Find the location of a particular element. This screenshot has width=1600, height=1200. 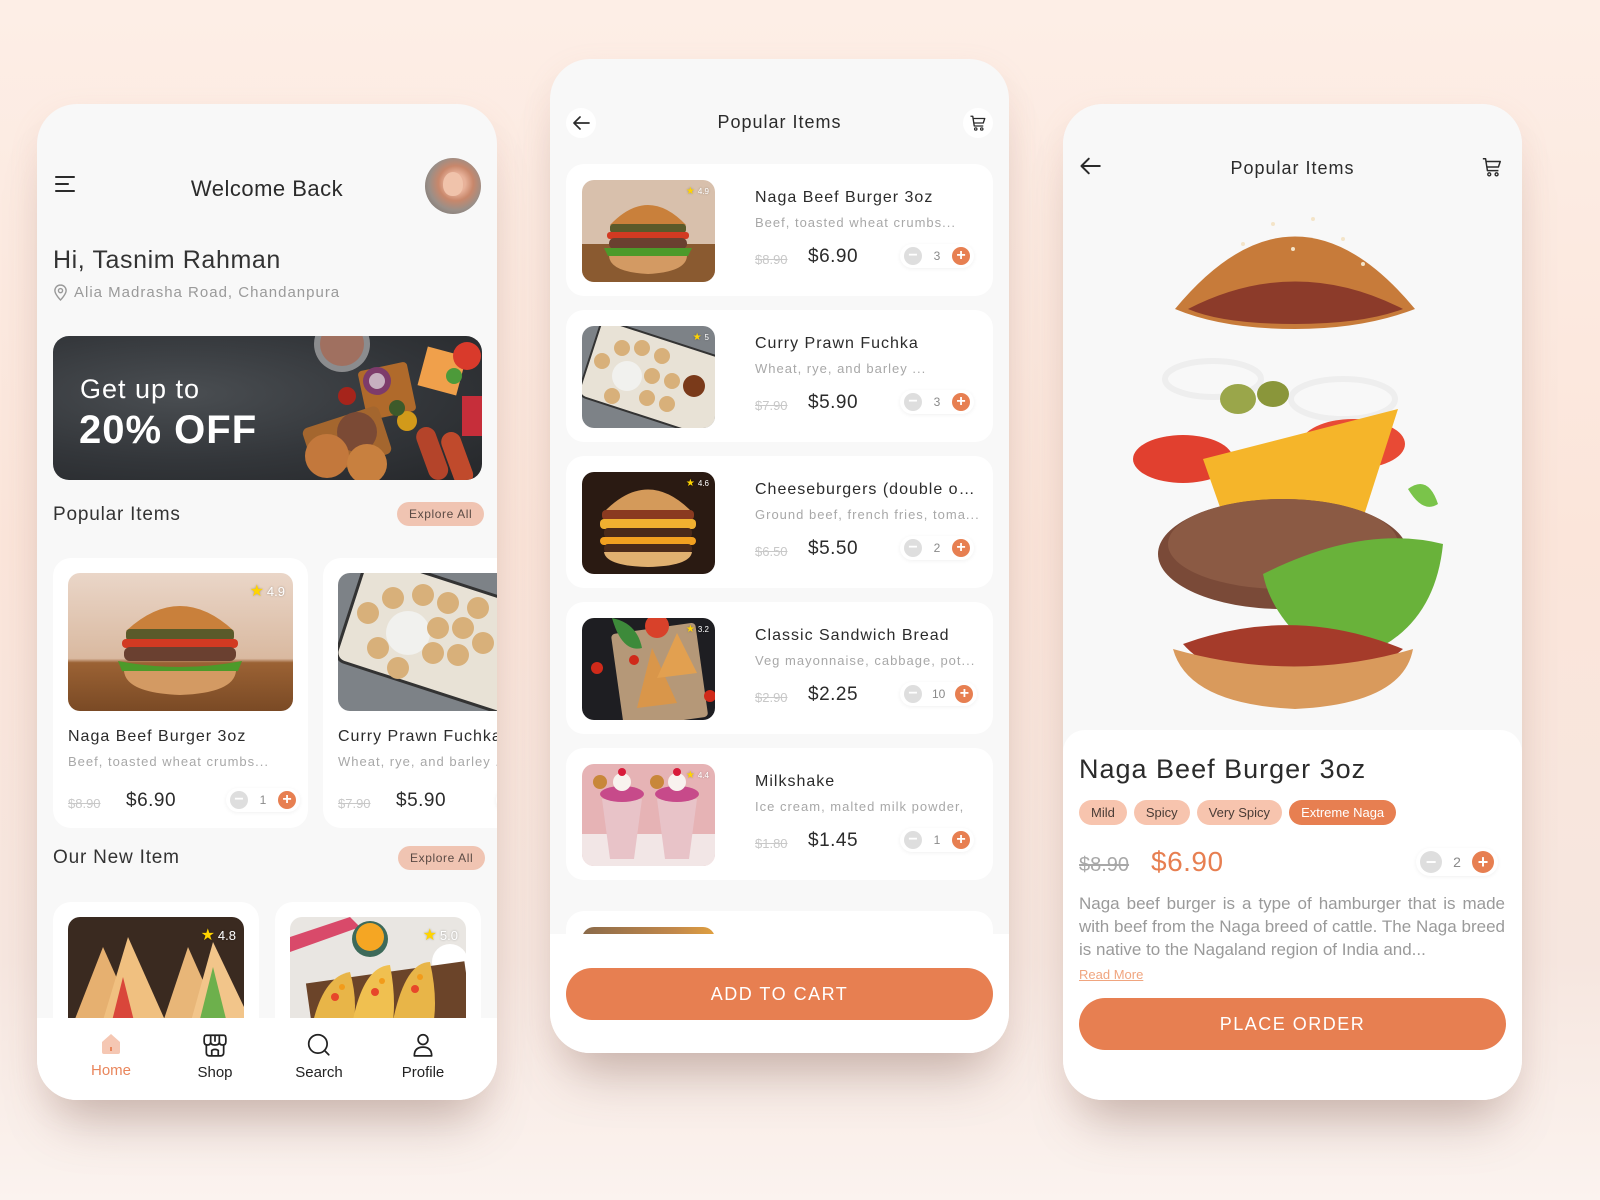

promo-banner: Get up to 20% OFF is located at coordinates (267, 408).